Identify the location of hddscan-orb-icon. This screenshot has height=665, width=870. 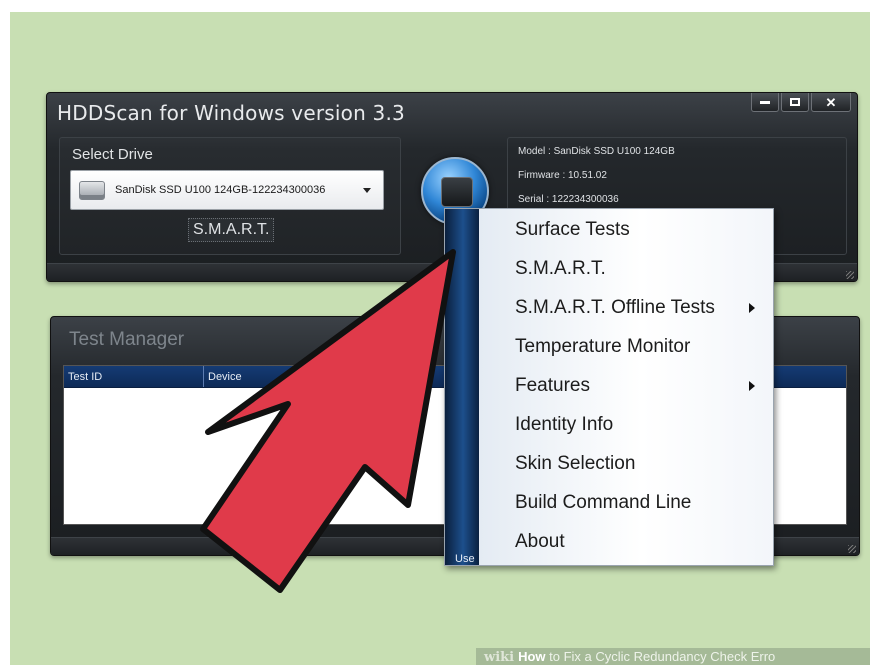
(457, 192).